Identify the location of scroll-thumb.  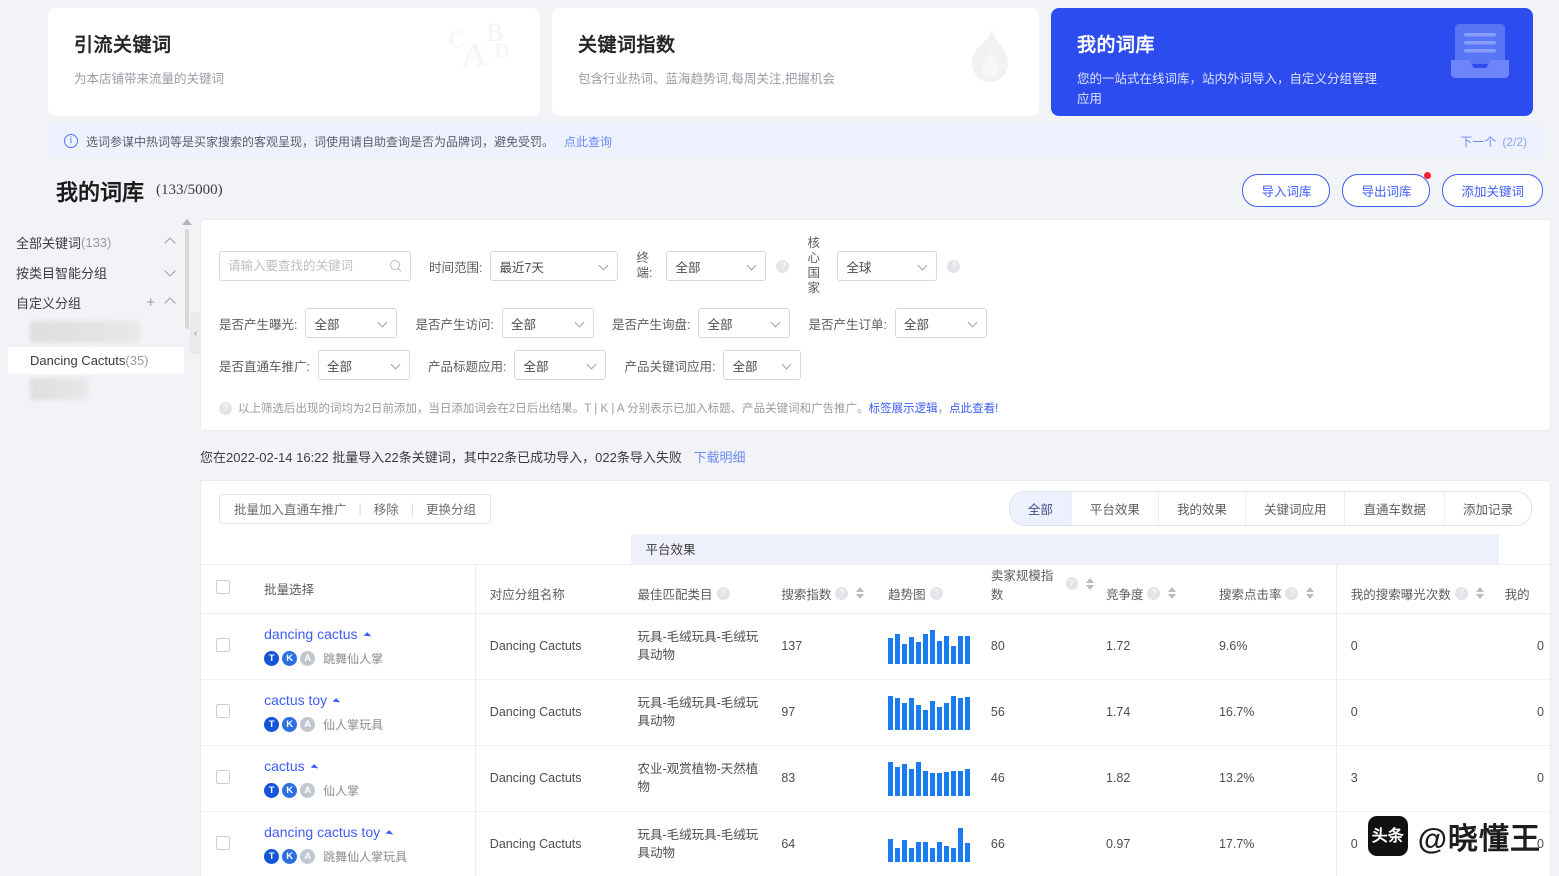
(187, 279).